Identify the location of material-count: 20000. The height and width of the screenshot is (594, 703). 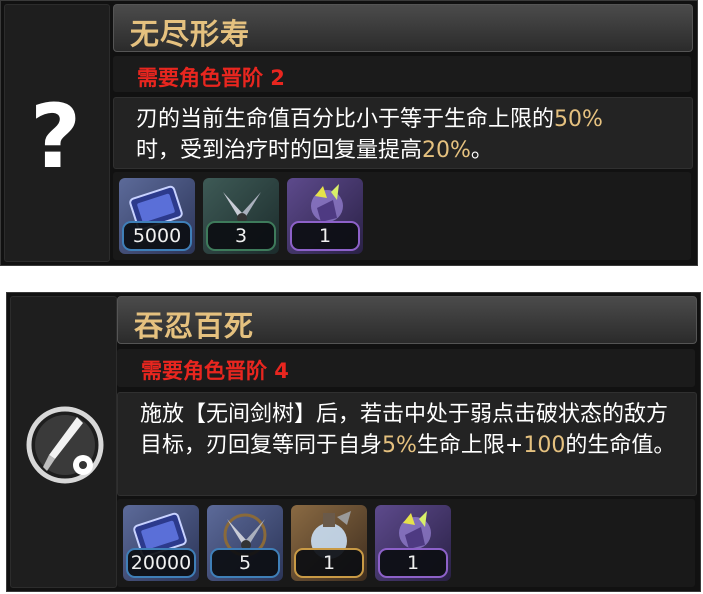
(161, 563).